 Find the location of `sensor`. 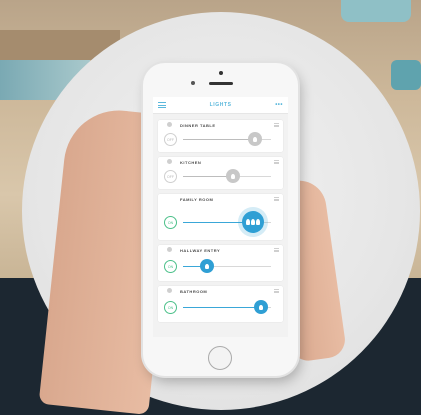

sensor is located at coordinates (193, 83).